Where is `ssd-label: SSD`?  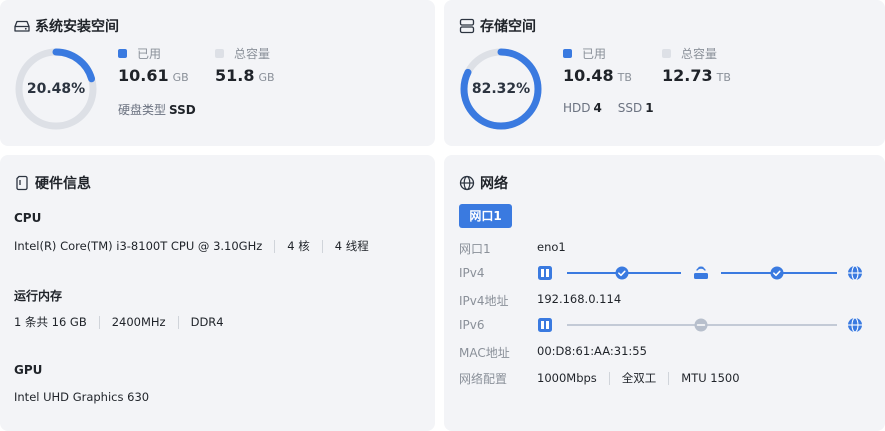
ssd-label: SSD is located at coordinates (630, 108).